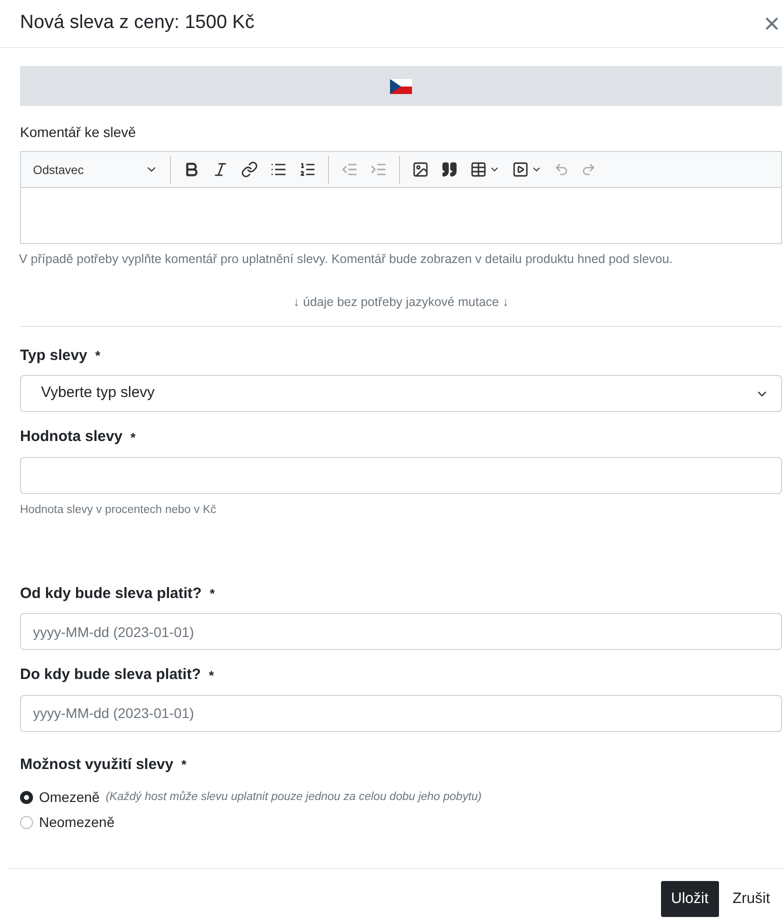  Describe the element at coordinates (71, 437) in the screenshot. I see `field-label: Hodnota slevy` at that location.